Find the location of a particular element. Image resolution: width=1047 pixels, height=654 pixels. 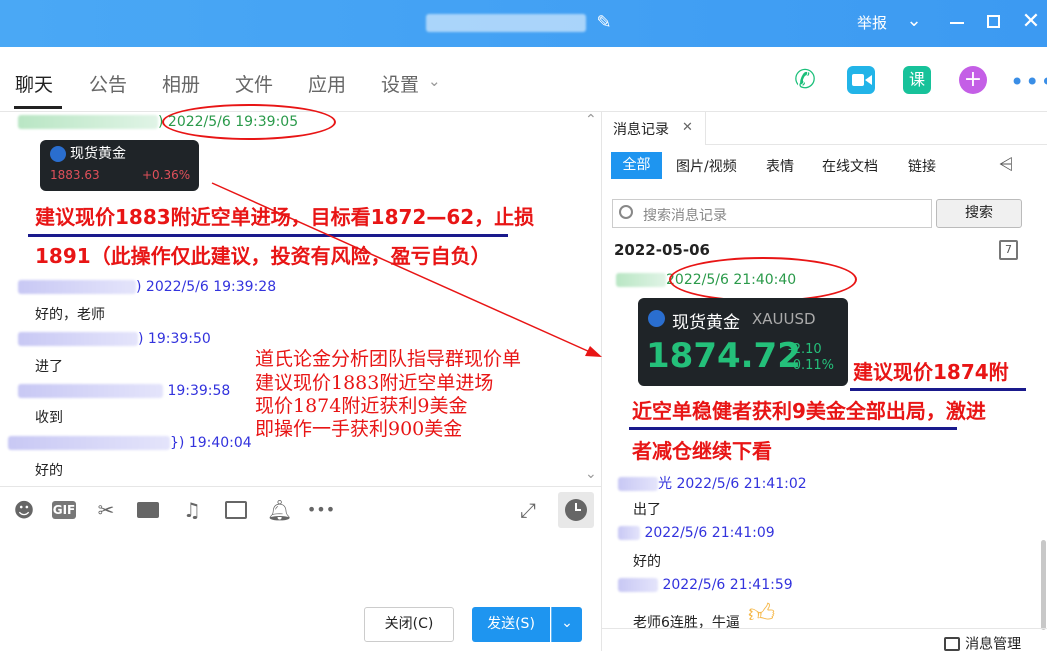

message-manage-button: 消息管理 is located at coordinates (982, 643).